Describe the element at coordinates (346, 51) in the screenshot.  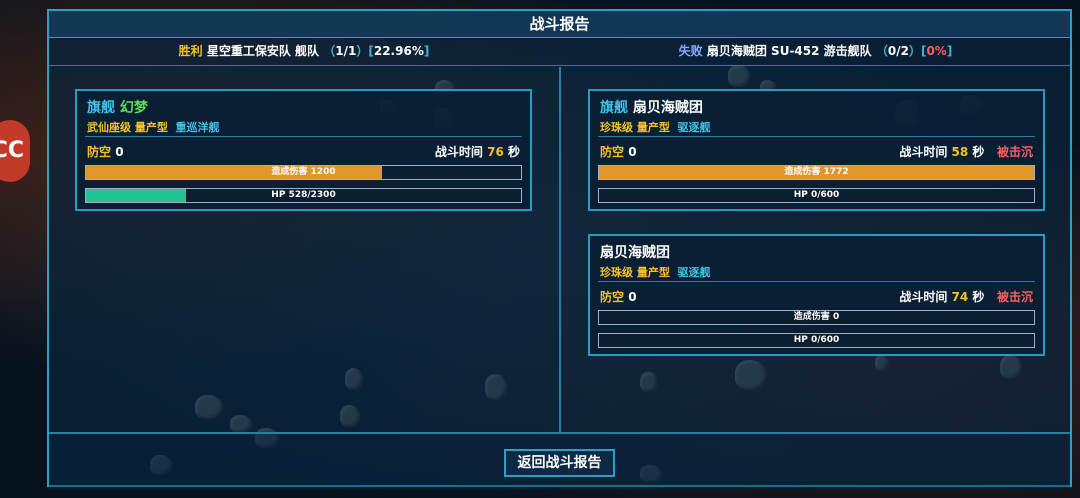
I see `ally-count: 1/1` at that location.